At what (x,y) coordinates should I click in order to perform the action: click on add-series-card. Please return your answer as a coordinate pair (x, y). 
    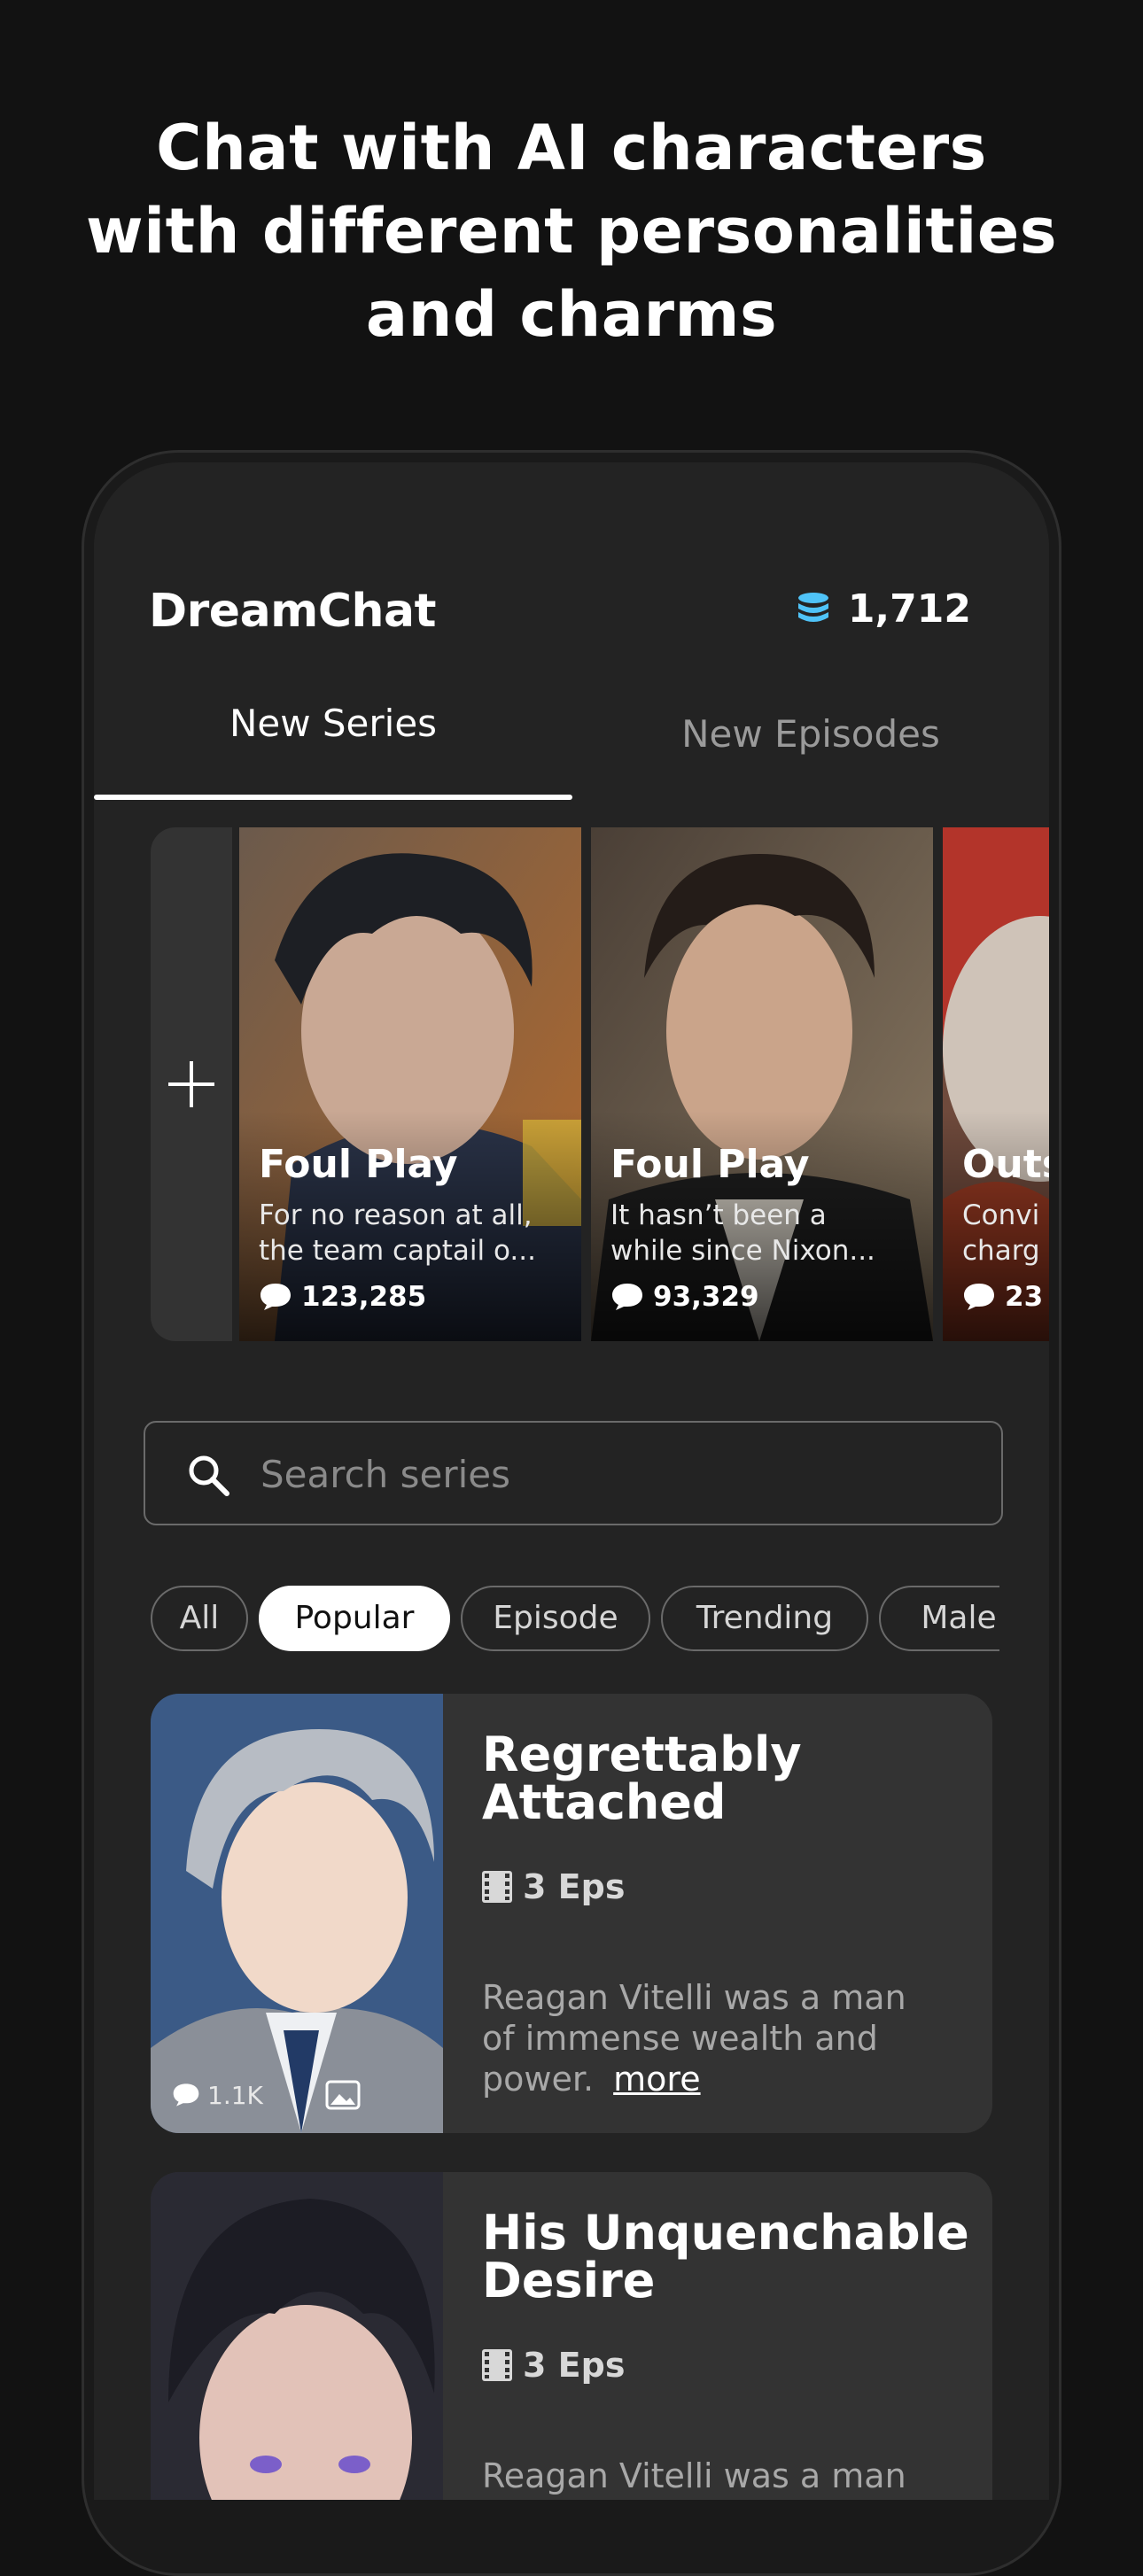
    Looking at the image, I should click on (191, 1084).